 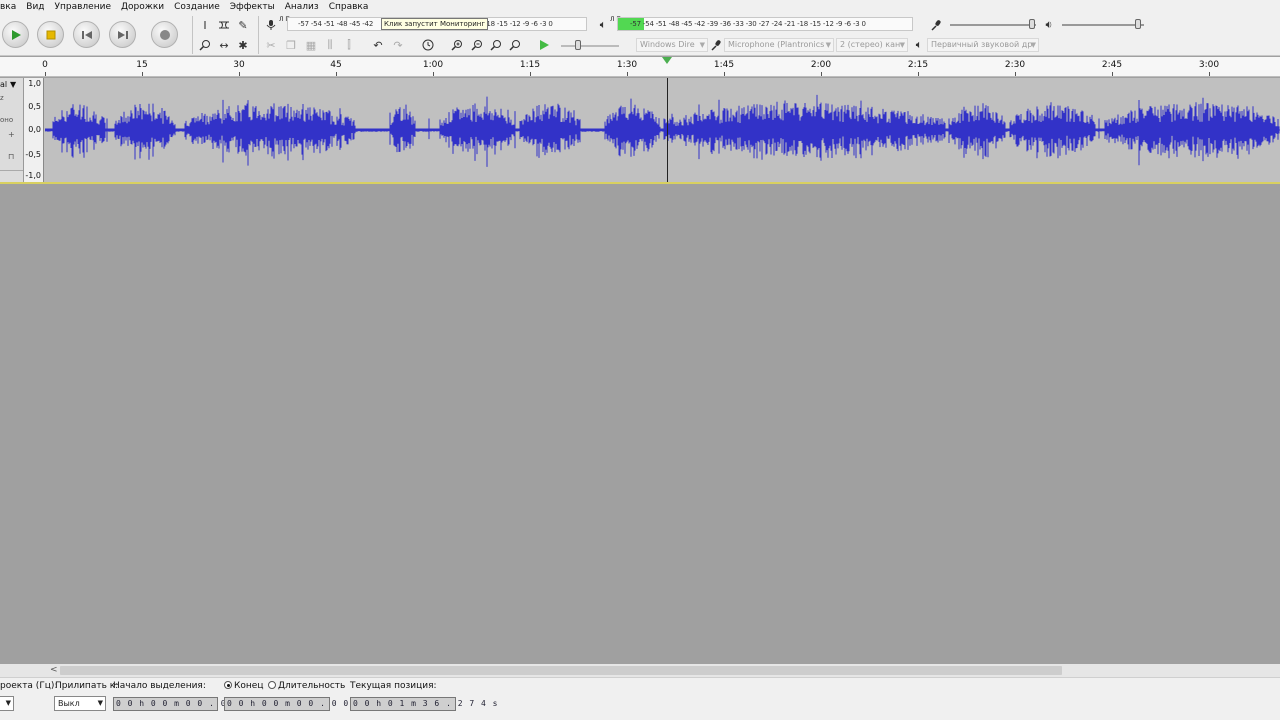 What do you see at coordinates (271, 25) in the screenshot?
I see `record-meter-icon` at bounding box center [271, 25].